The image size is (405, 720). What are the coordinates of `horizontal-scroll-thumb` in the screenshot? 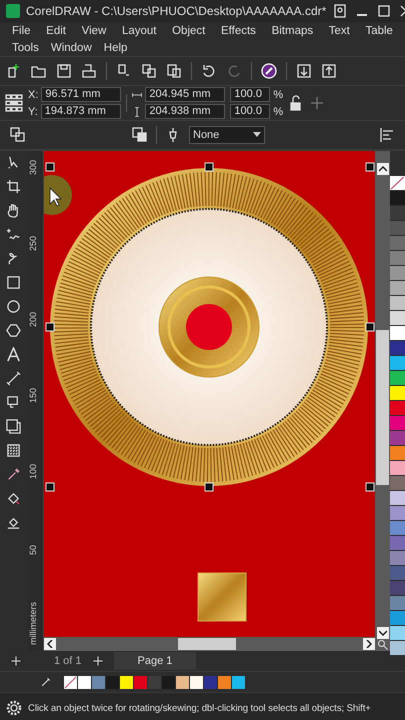 It's located at (207, 644).